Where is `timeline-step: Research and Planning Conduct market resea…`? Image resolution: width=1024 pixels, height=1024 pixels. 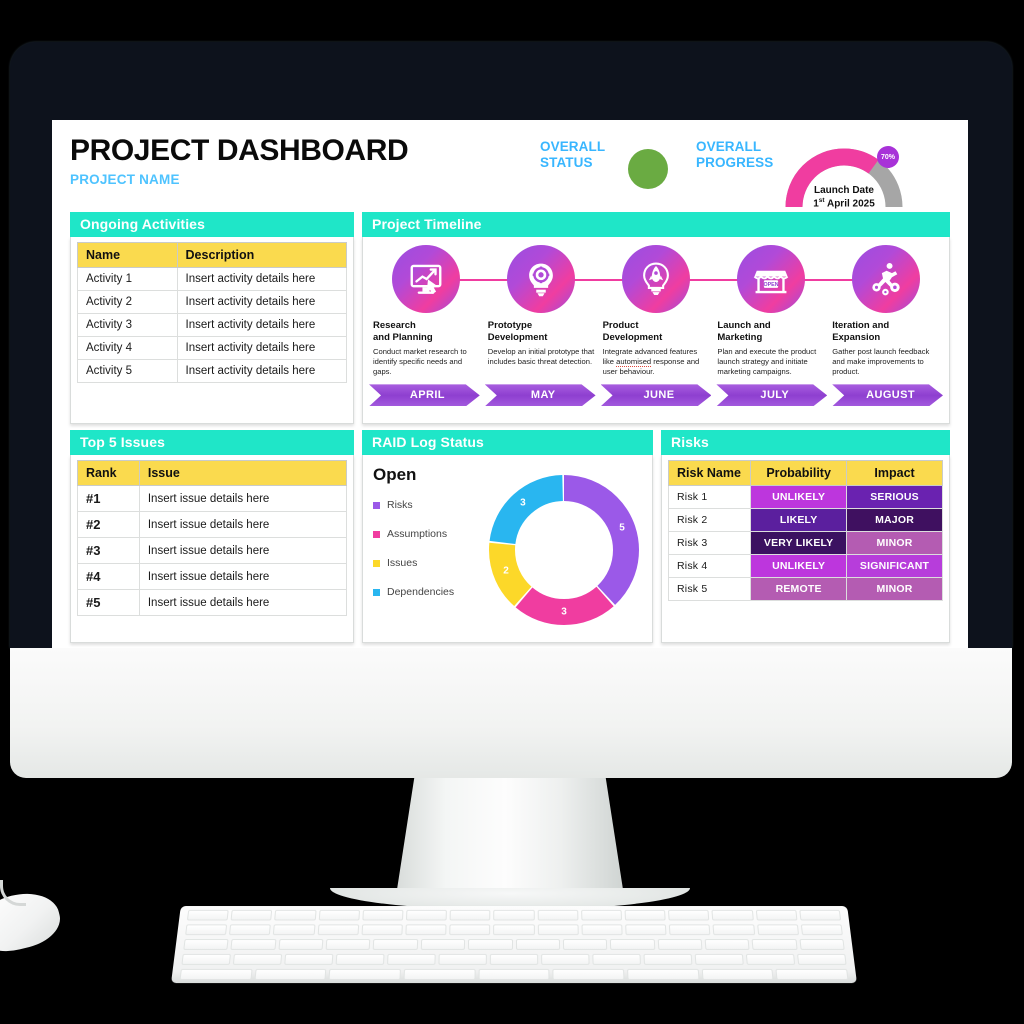
timeline-step: Research and Planning Conduct market resea… is located at coordinates (426, 311).